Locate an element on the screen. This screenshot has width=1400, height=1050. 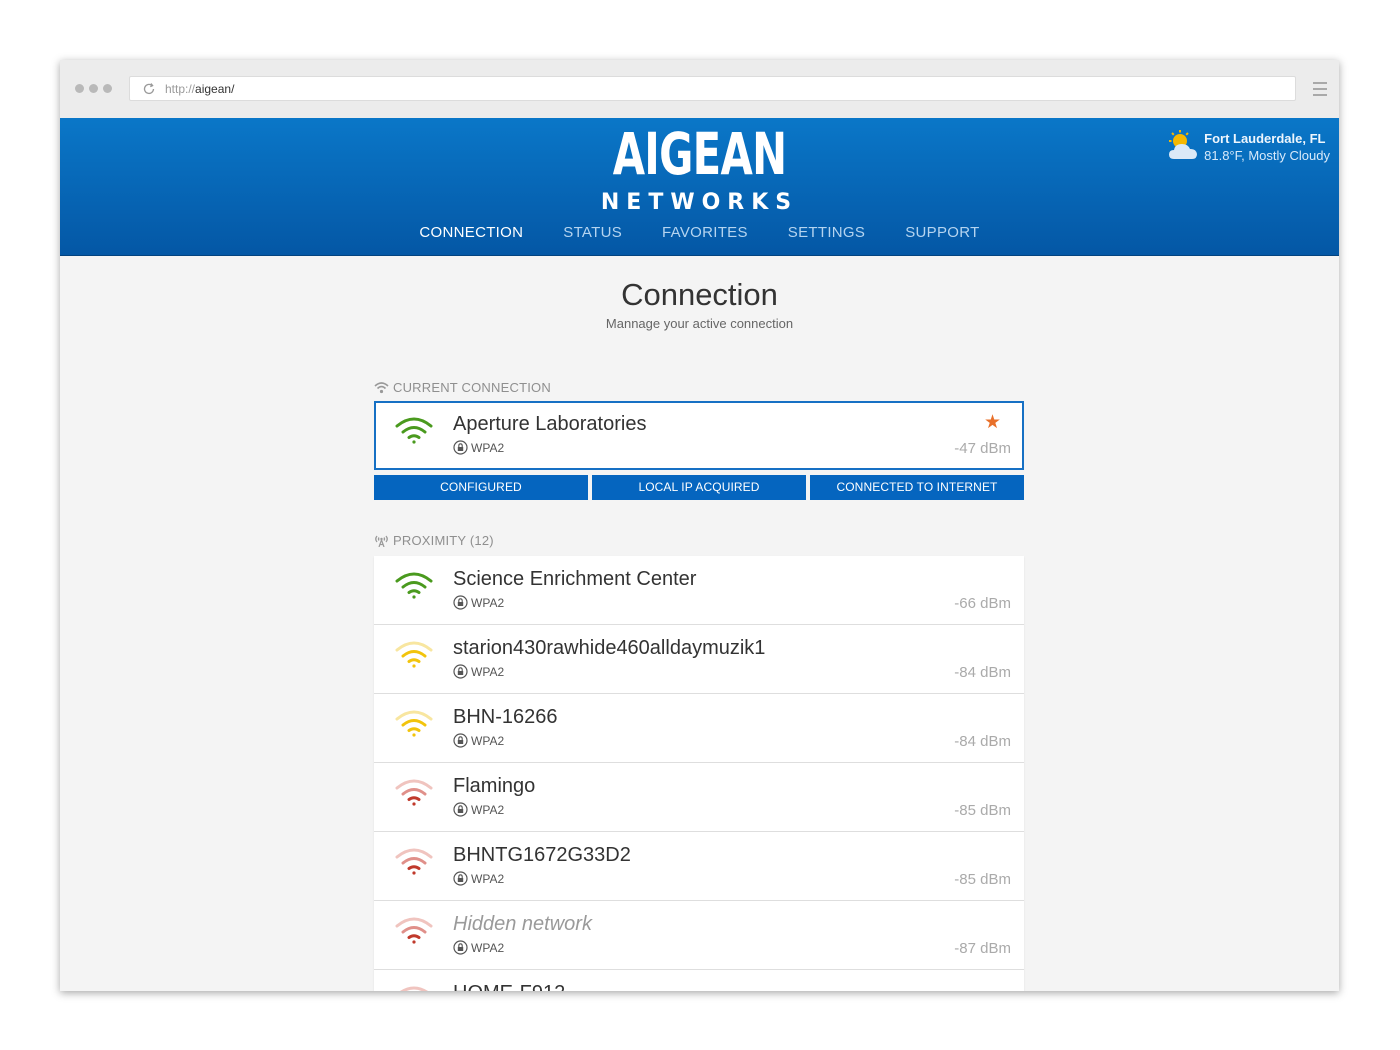
signal-strength: -47 dBm is located at coordinates (982, 448).